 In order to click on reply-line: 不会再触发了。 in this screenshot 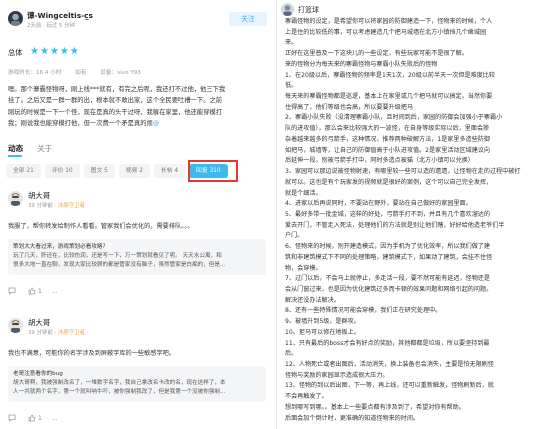, I will do `click(306, 397)`.